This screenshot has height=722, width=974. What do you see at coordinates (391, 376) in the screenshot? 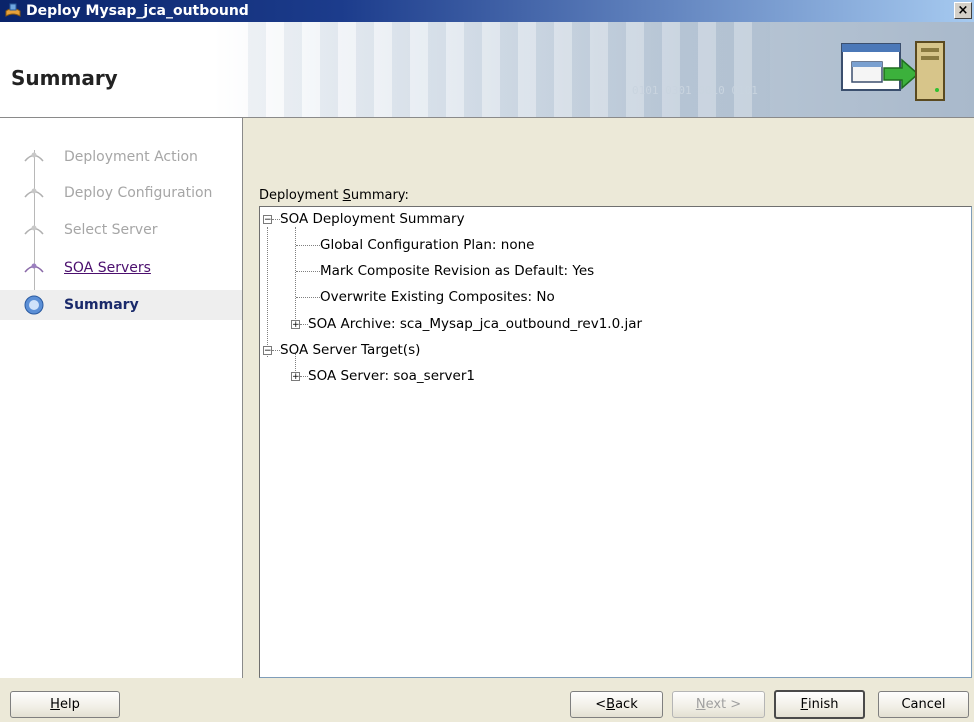
I see `tree-node-label: SOA Server: soa_server1` at bounding box center [391, 376].